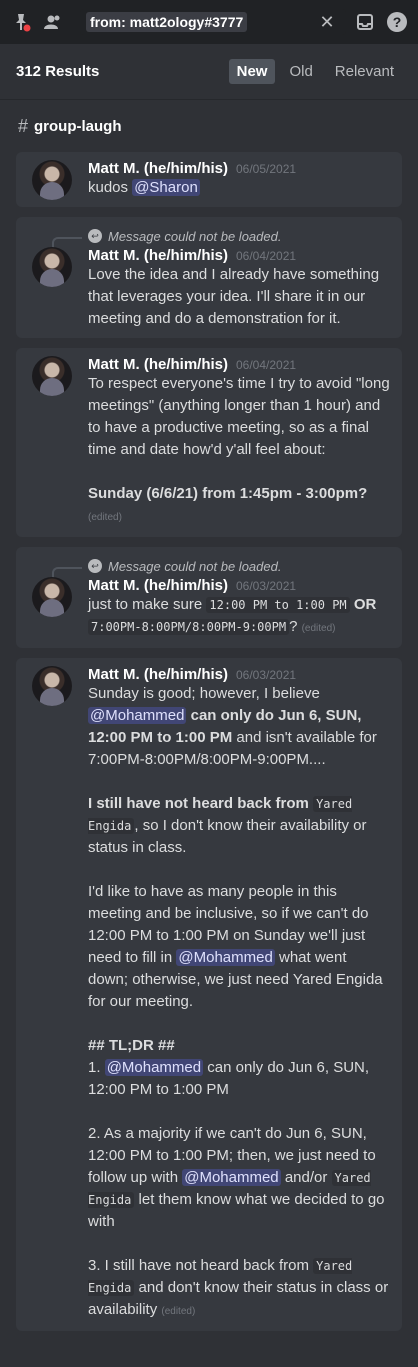 This screenshot has height=1367, width=418. What do you see at coordinates (300, 71) in the screenshot?
I see `sort-old-button: Old` at bounding box center [300, 71].